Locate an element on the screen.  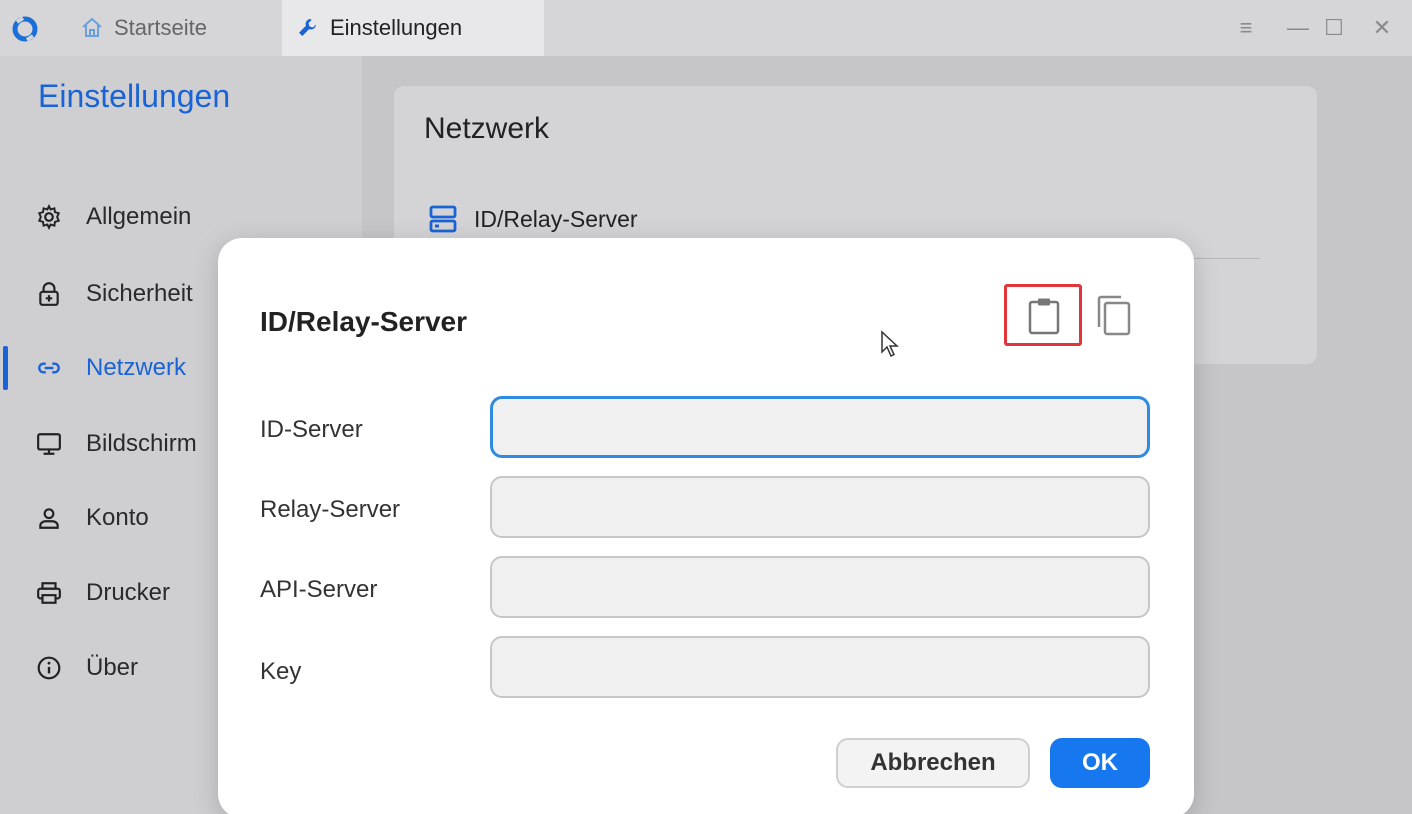
tab-label: Startseite is located at coordinates (160, 27).